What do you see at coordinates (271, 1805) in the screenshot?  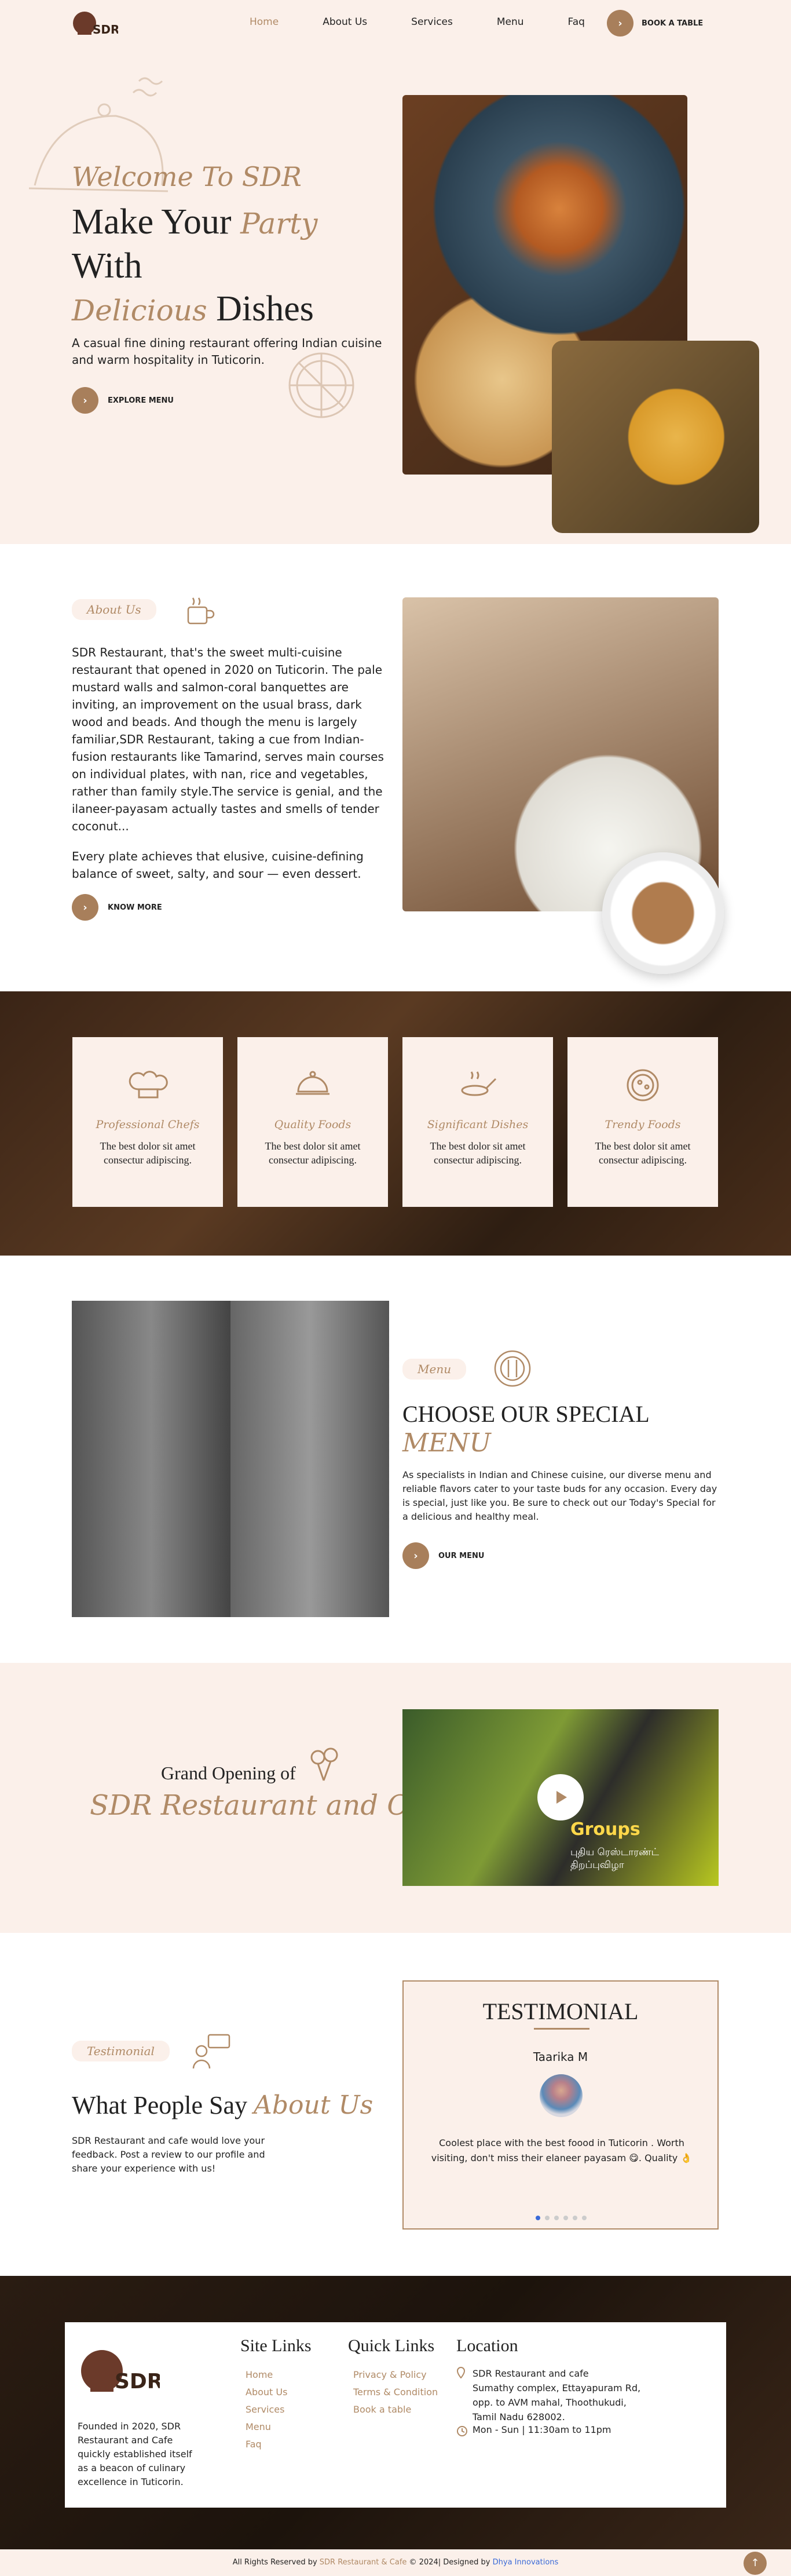 I see `restaurant-name: SDR Restaurant and Cafe` at bounding box center [271, 1805].